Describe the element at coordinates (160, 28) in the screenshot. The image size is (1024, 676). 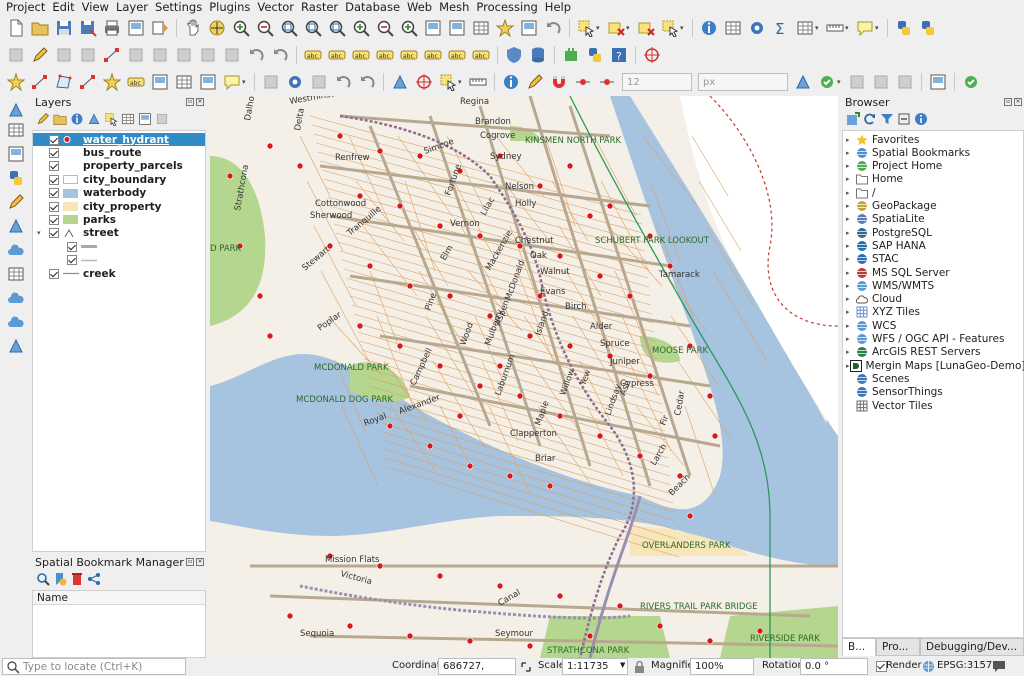
I see `style-manager-icon` at that location.